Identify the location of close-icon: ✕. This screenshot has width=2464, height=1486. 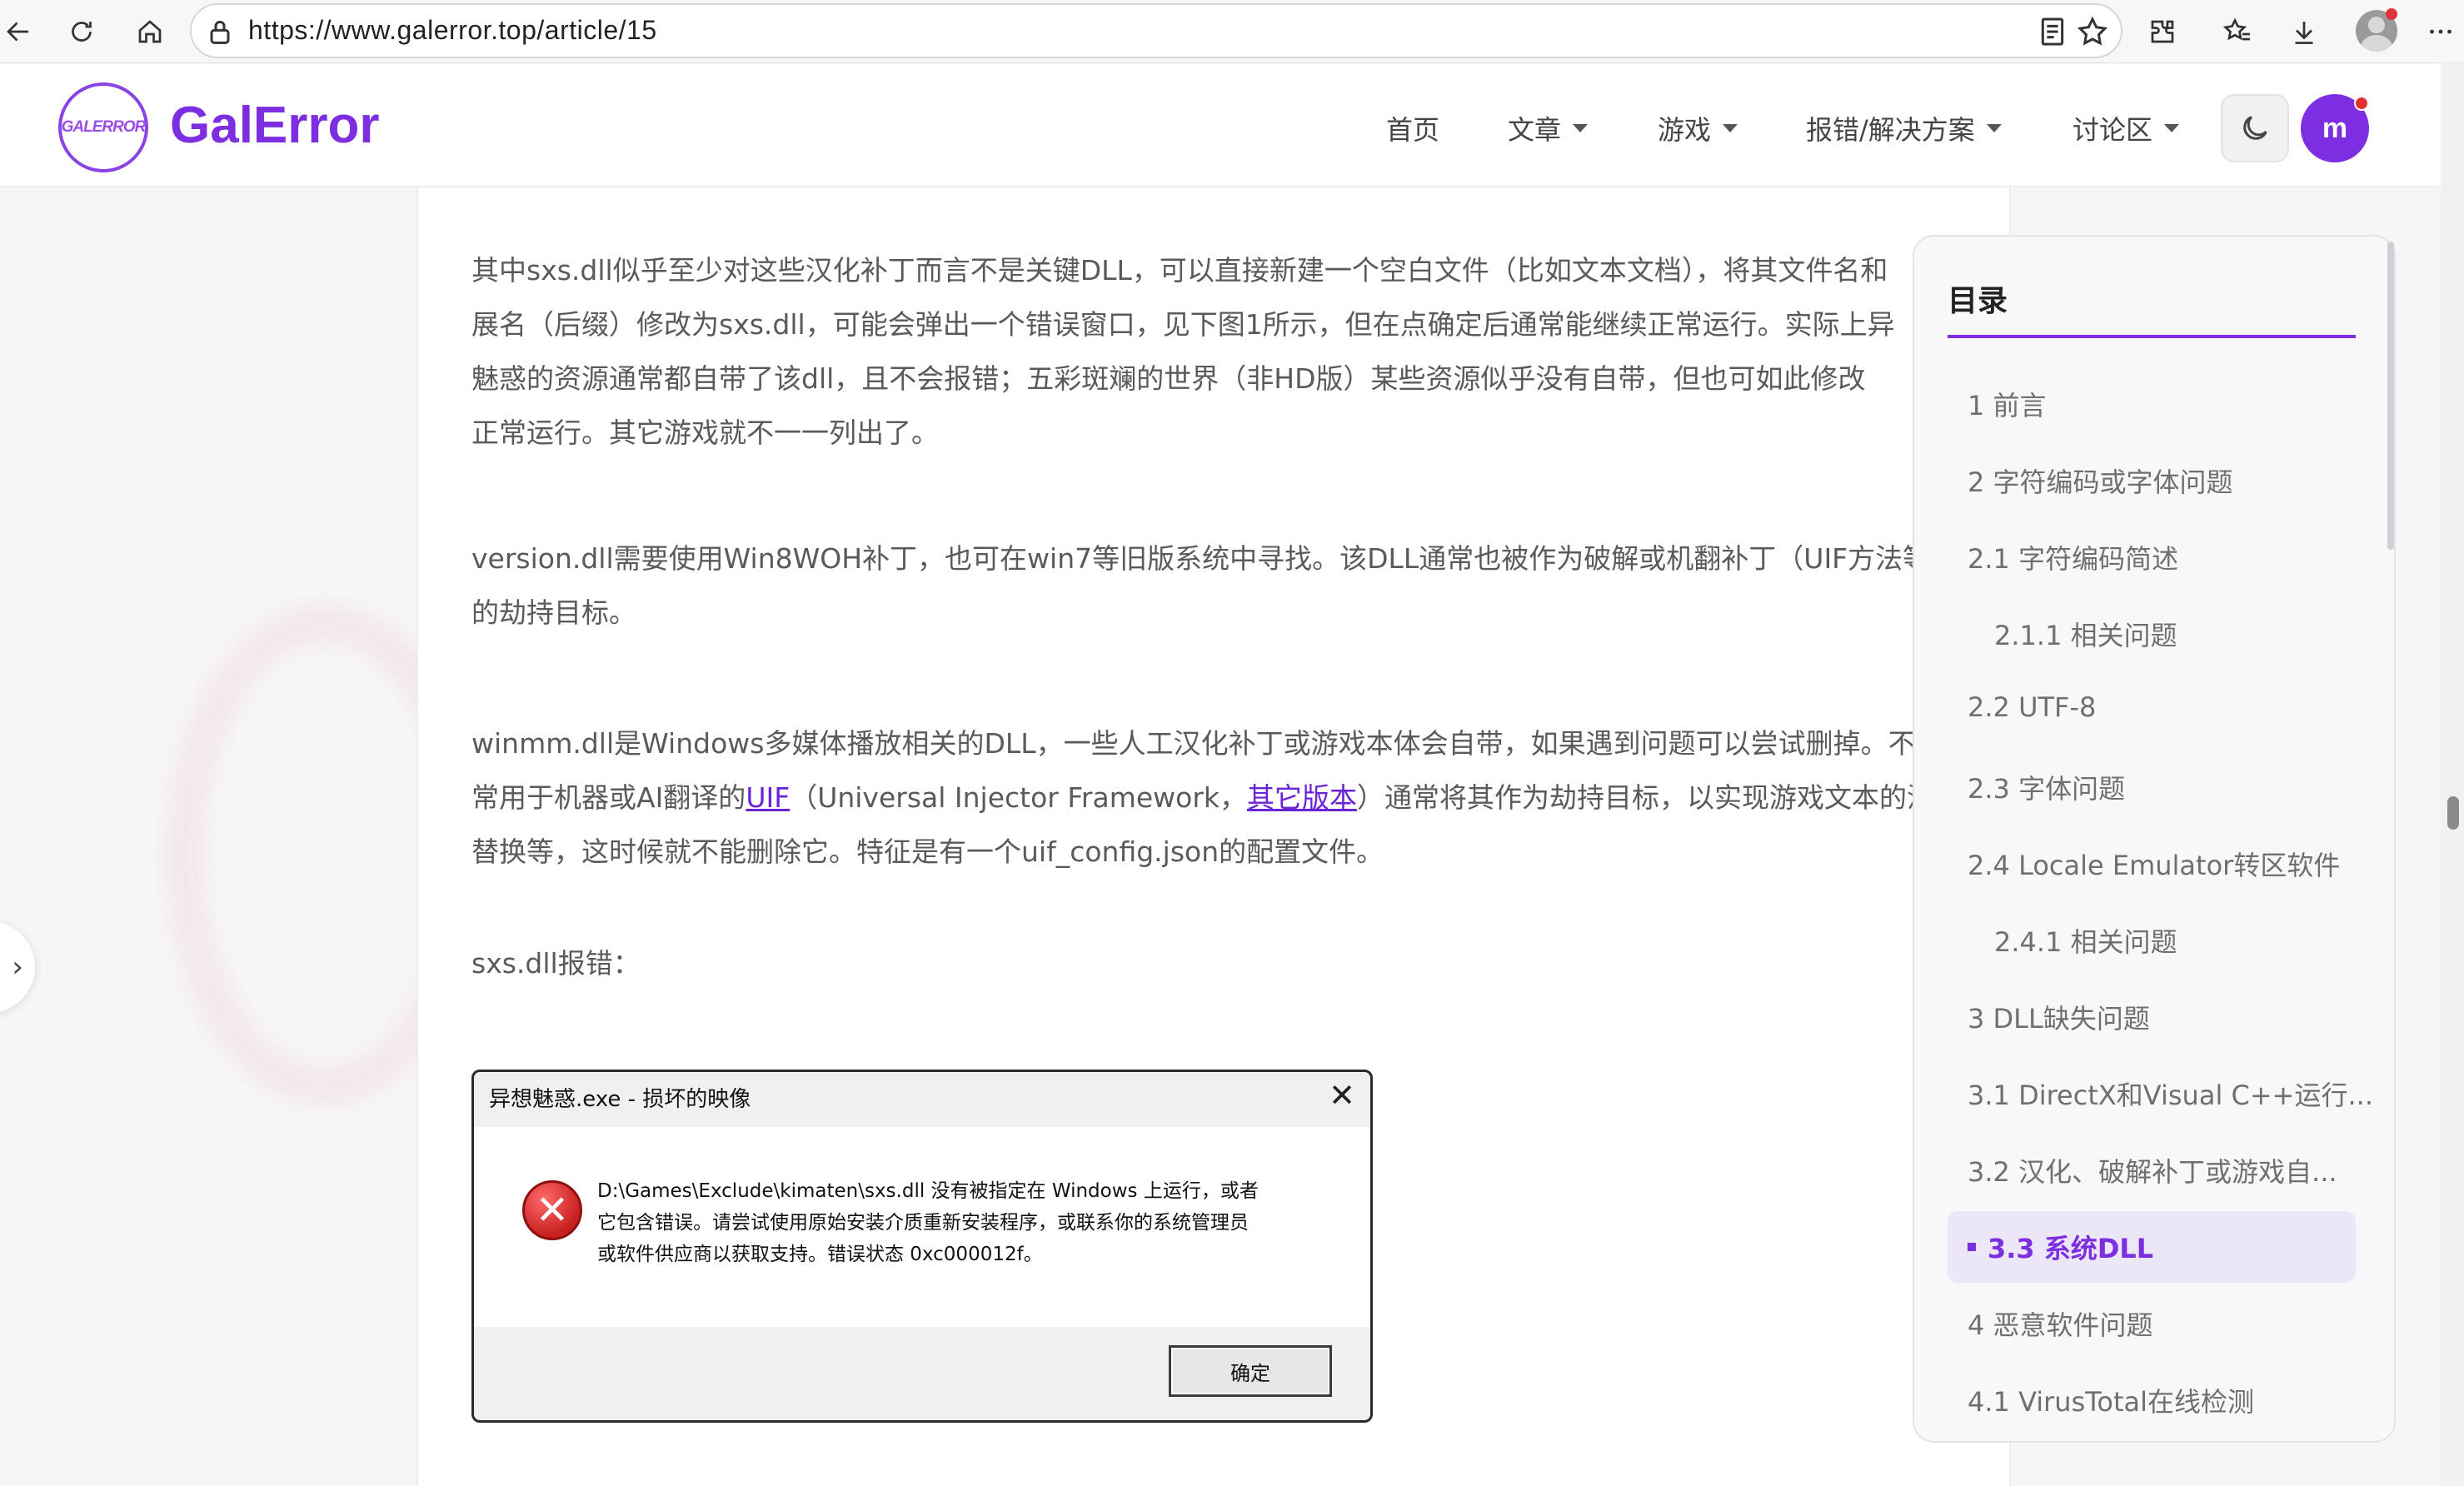
(1342, 1095).